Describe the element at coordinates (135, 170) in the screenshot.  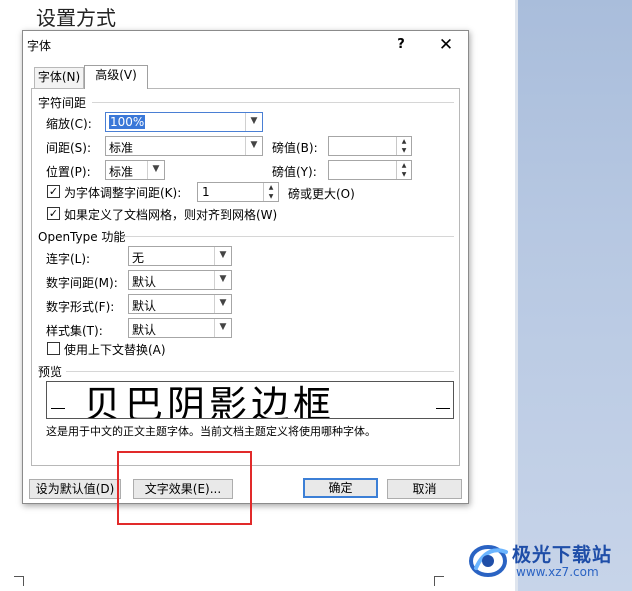
I see `position-combobox: 标准 ▼` at that location.